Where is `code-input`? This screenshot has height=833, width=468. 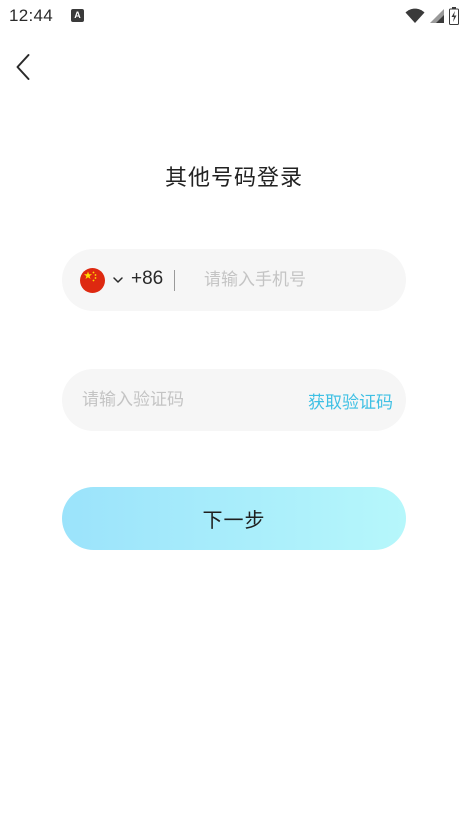 code-input is located at coordinates (187, 400).